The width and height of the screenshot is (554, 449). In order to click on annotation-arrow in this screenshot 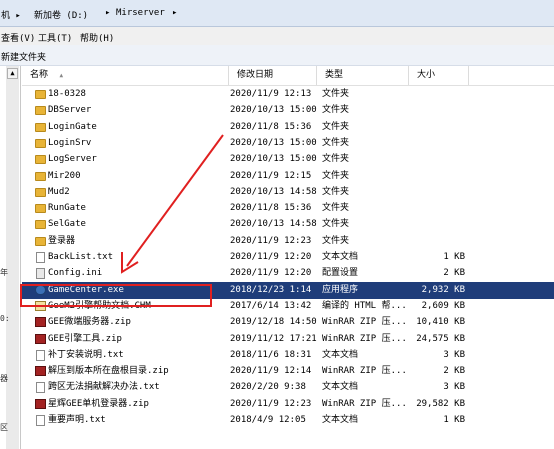, I will do `click(172, 204)`.